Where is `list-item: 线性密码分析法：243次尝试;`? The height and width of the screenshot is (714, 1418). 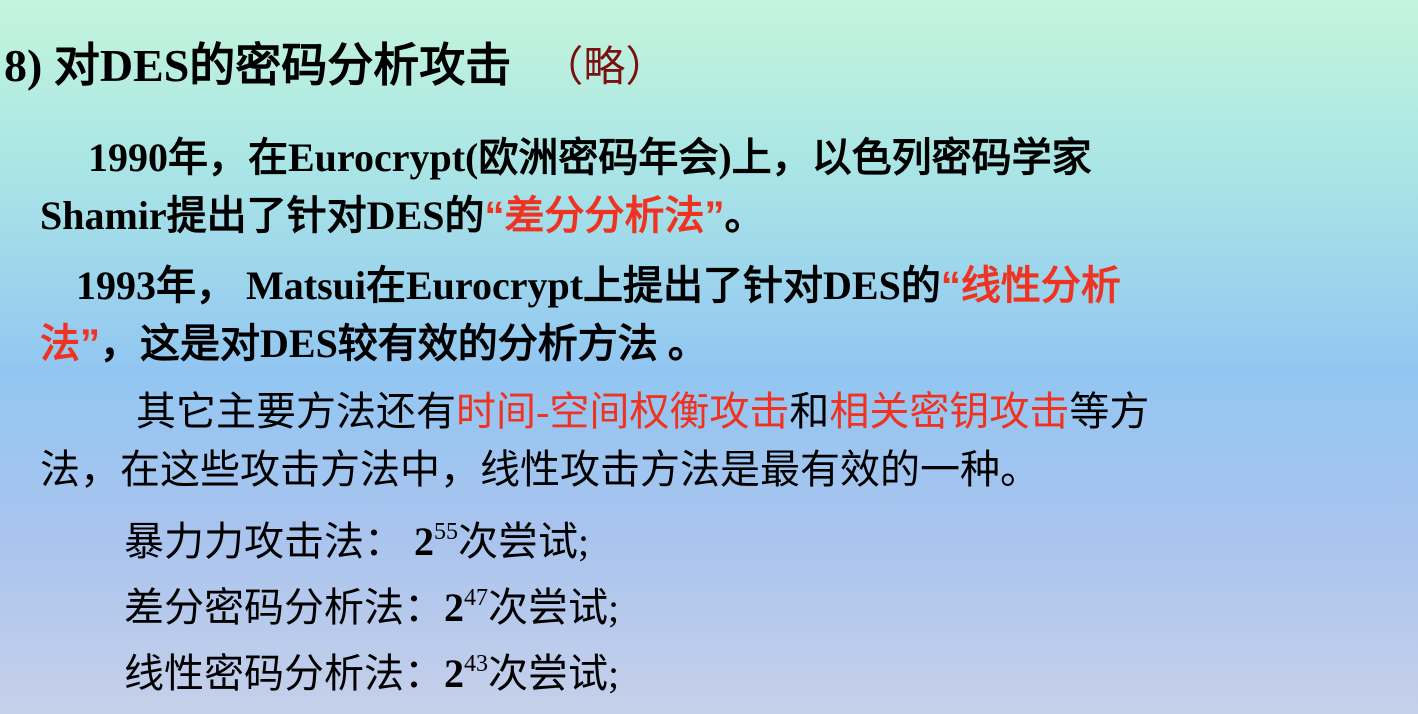
list-item: 线性密码分析法：243次尝试; is located at coordinates (372, 673).